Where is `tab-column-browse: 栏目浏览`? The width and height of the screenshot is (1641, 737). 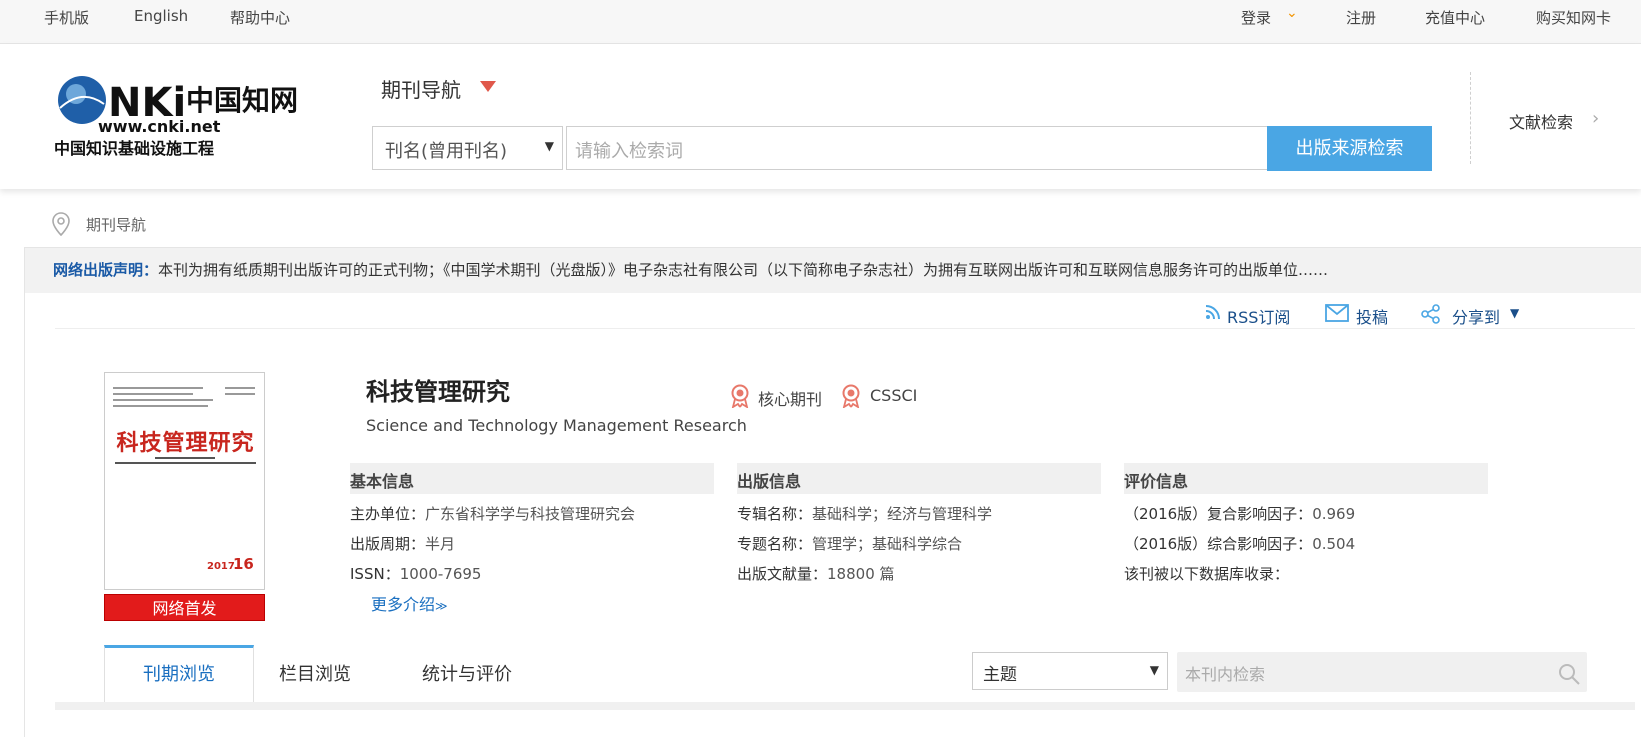 tab-column-browse: 栏目浏览 is located at coordinates (315, 673).